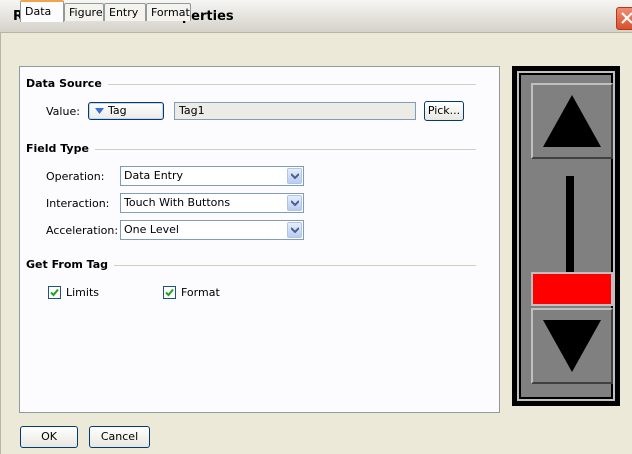 This screenshot has height=454, width=632. What do you see at coordinates (60, 148) in the screenshot?
I see `field-type-title: Field Type` at bounding box center [60, 148].